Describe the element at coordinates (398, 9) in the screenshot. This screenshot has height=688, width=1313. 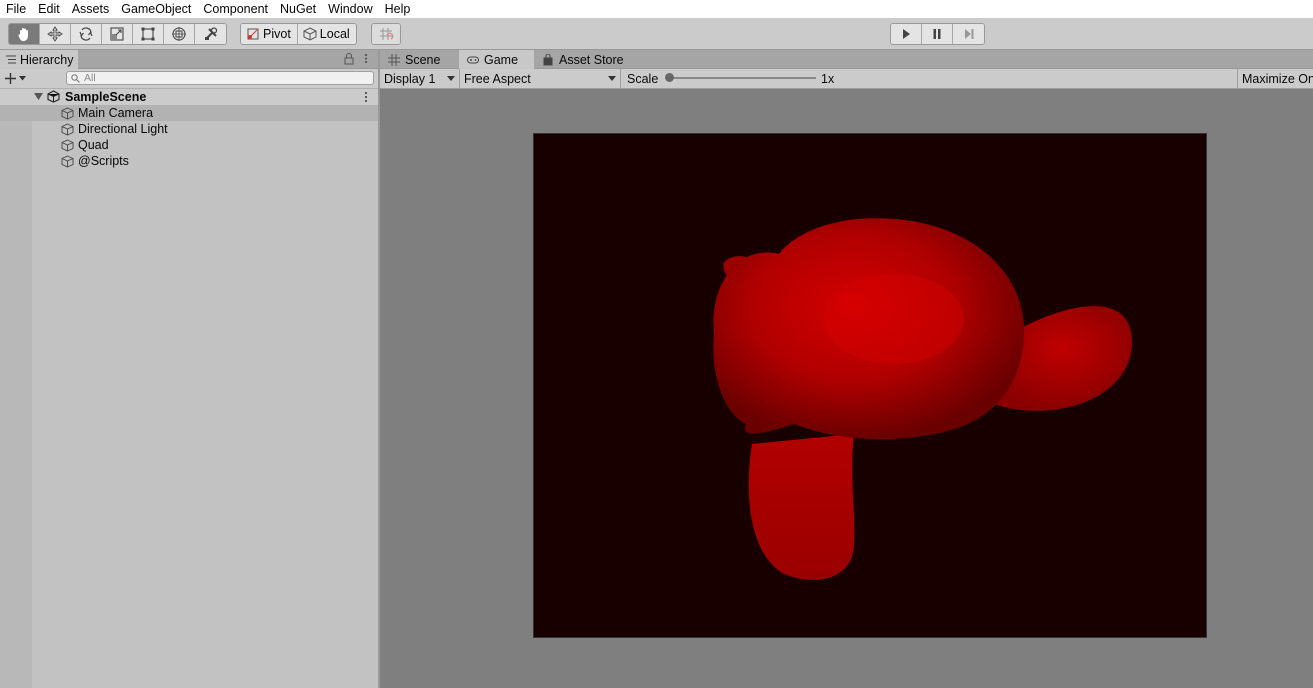
I see `menu-help: Help` at that location.